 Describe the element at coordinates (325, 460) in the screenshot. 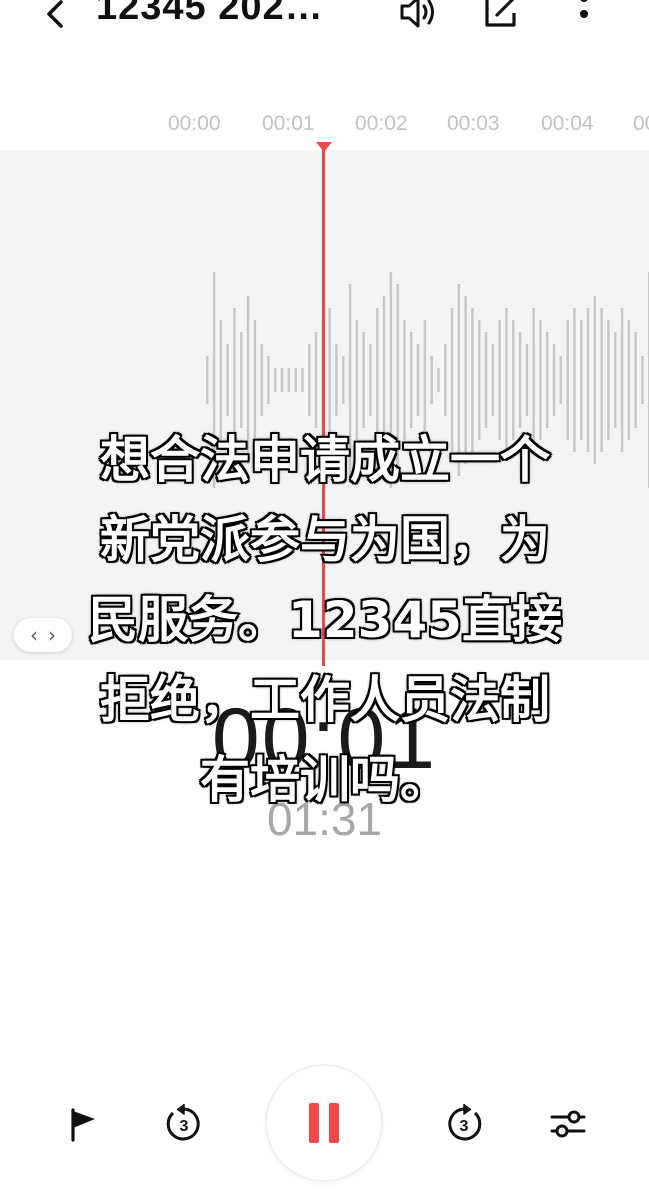

I see `subtitle-line: 想合法申请成立一个` at that location.